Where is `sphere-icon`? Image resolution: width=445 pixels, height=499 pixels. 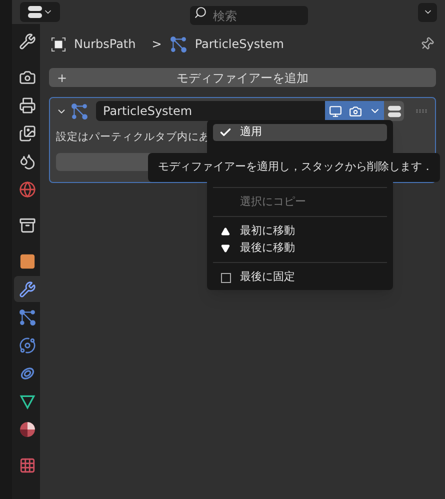
sphere-icon is located at coordinates (27, 429).